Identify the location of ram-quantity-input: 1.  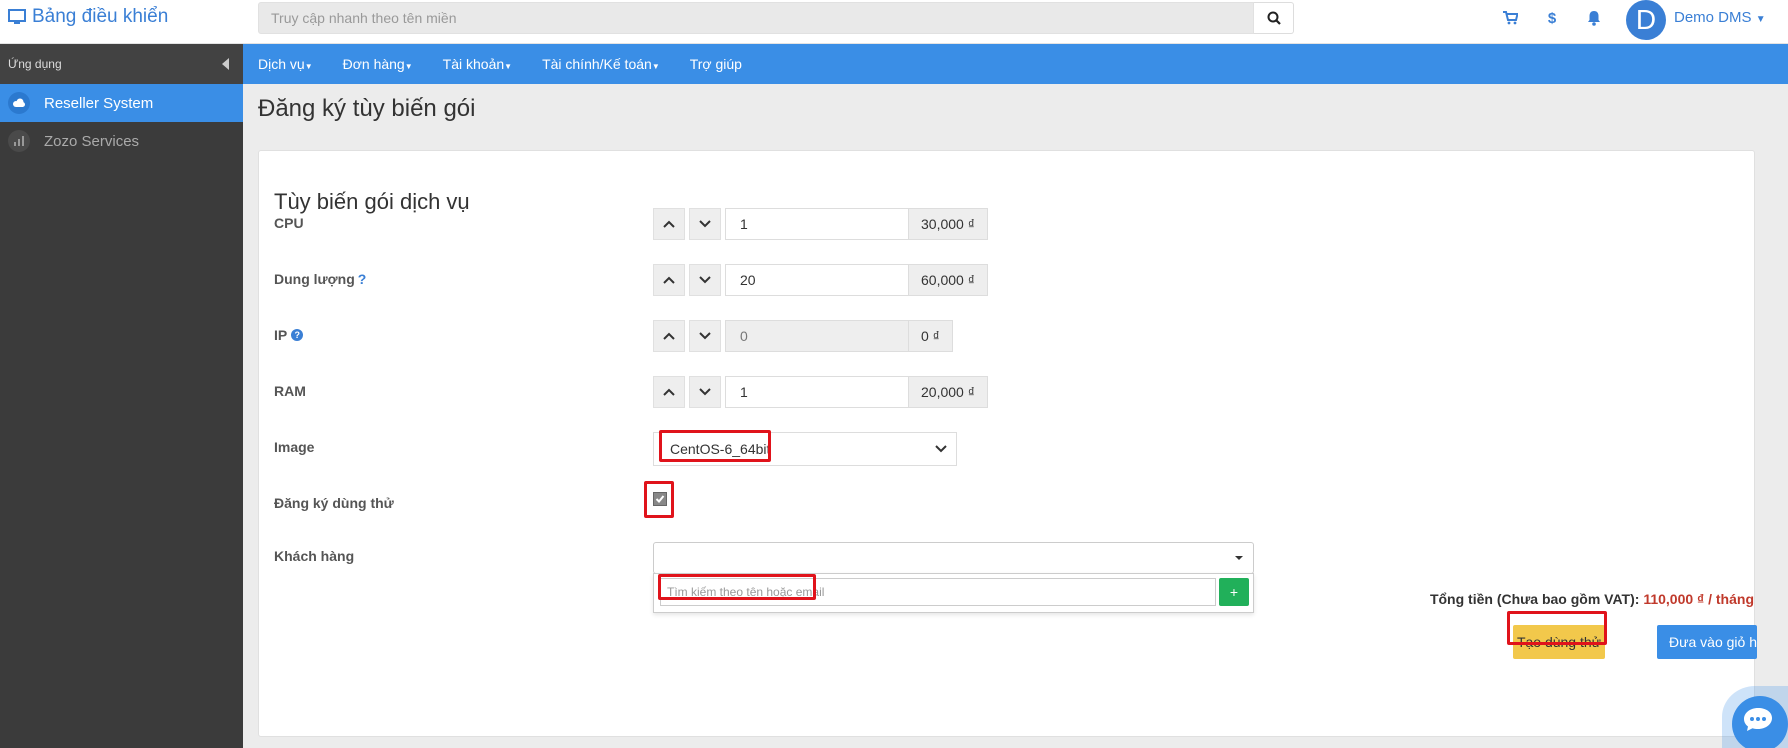
(817, 392).